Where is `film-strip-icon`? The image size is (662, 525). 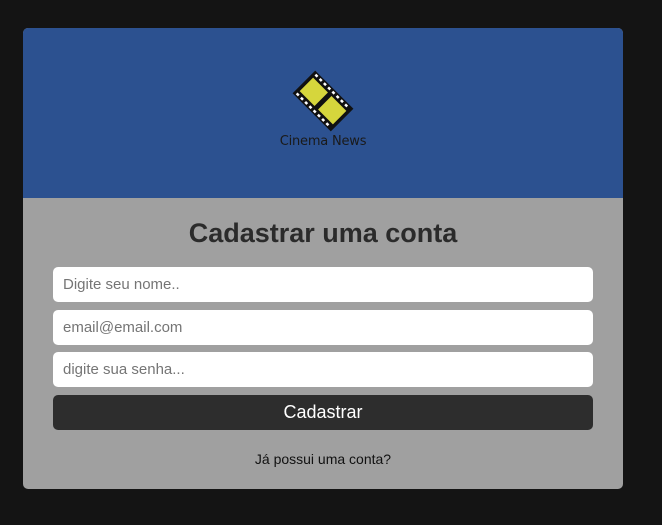 film-strip-icon is located at coordinates (323, 101).